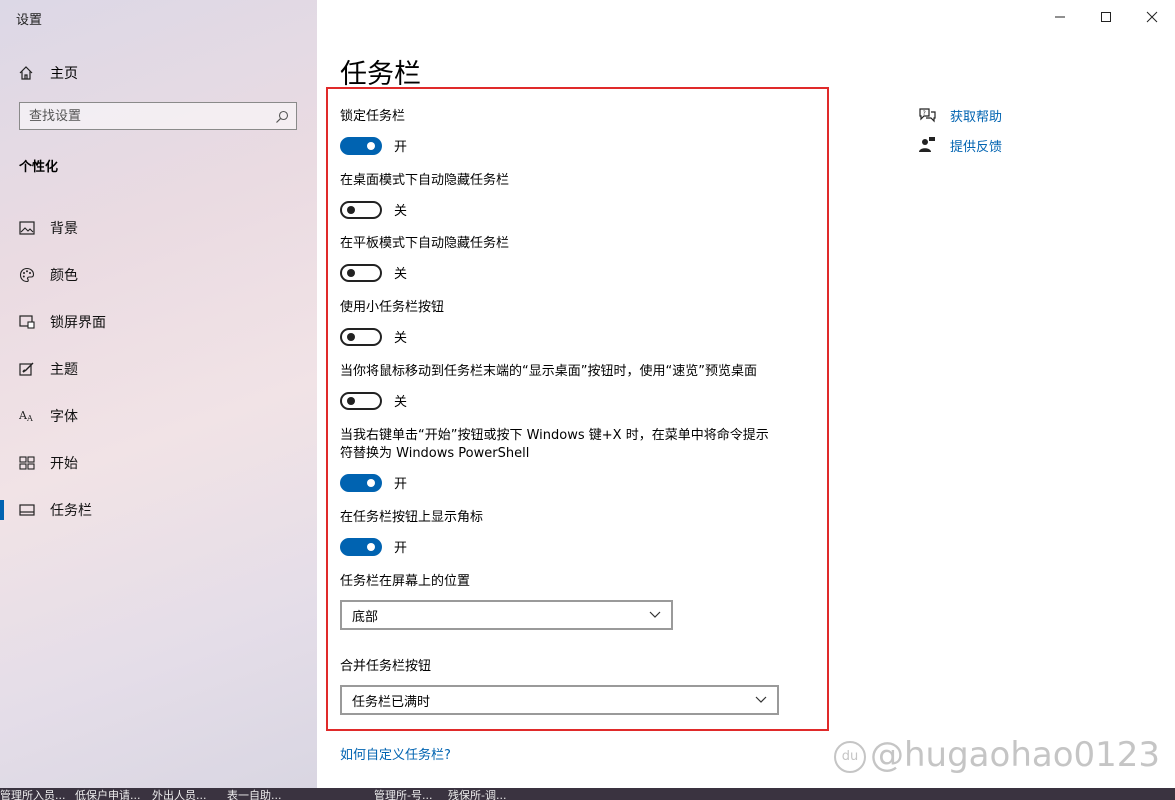 The image size is (1175, 800). What do you see at coordinates (158, 227) in the screenshot?
I see `sidebar-item-background: 背景` at bounding box center [158, 227].